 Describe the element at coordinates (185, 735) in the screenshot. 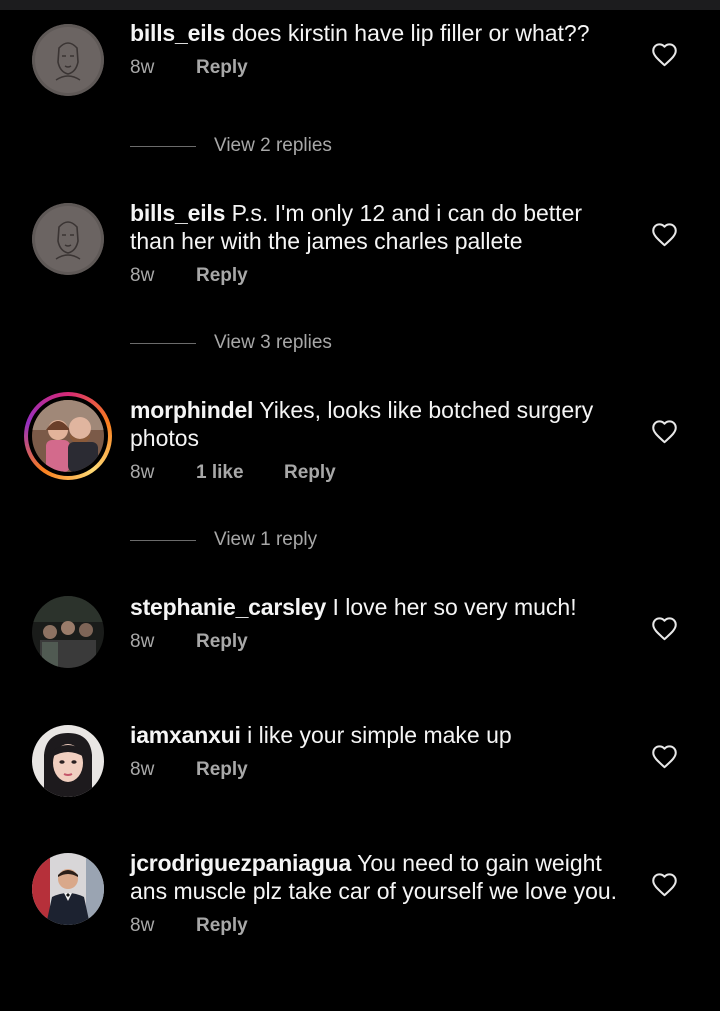

I see `comment-username: iamxanxui` at that location.